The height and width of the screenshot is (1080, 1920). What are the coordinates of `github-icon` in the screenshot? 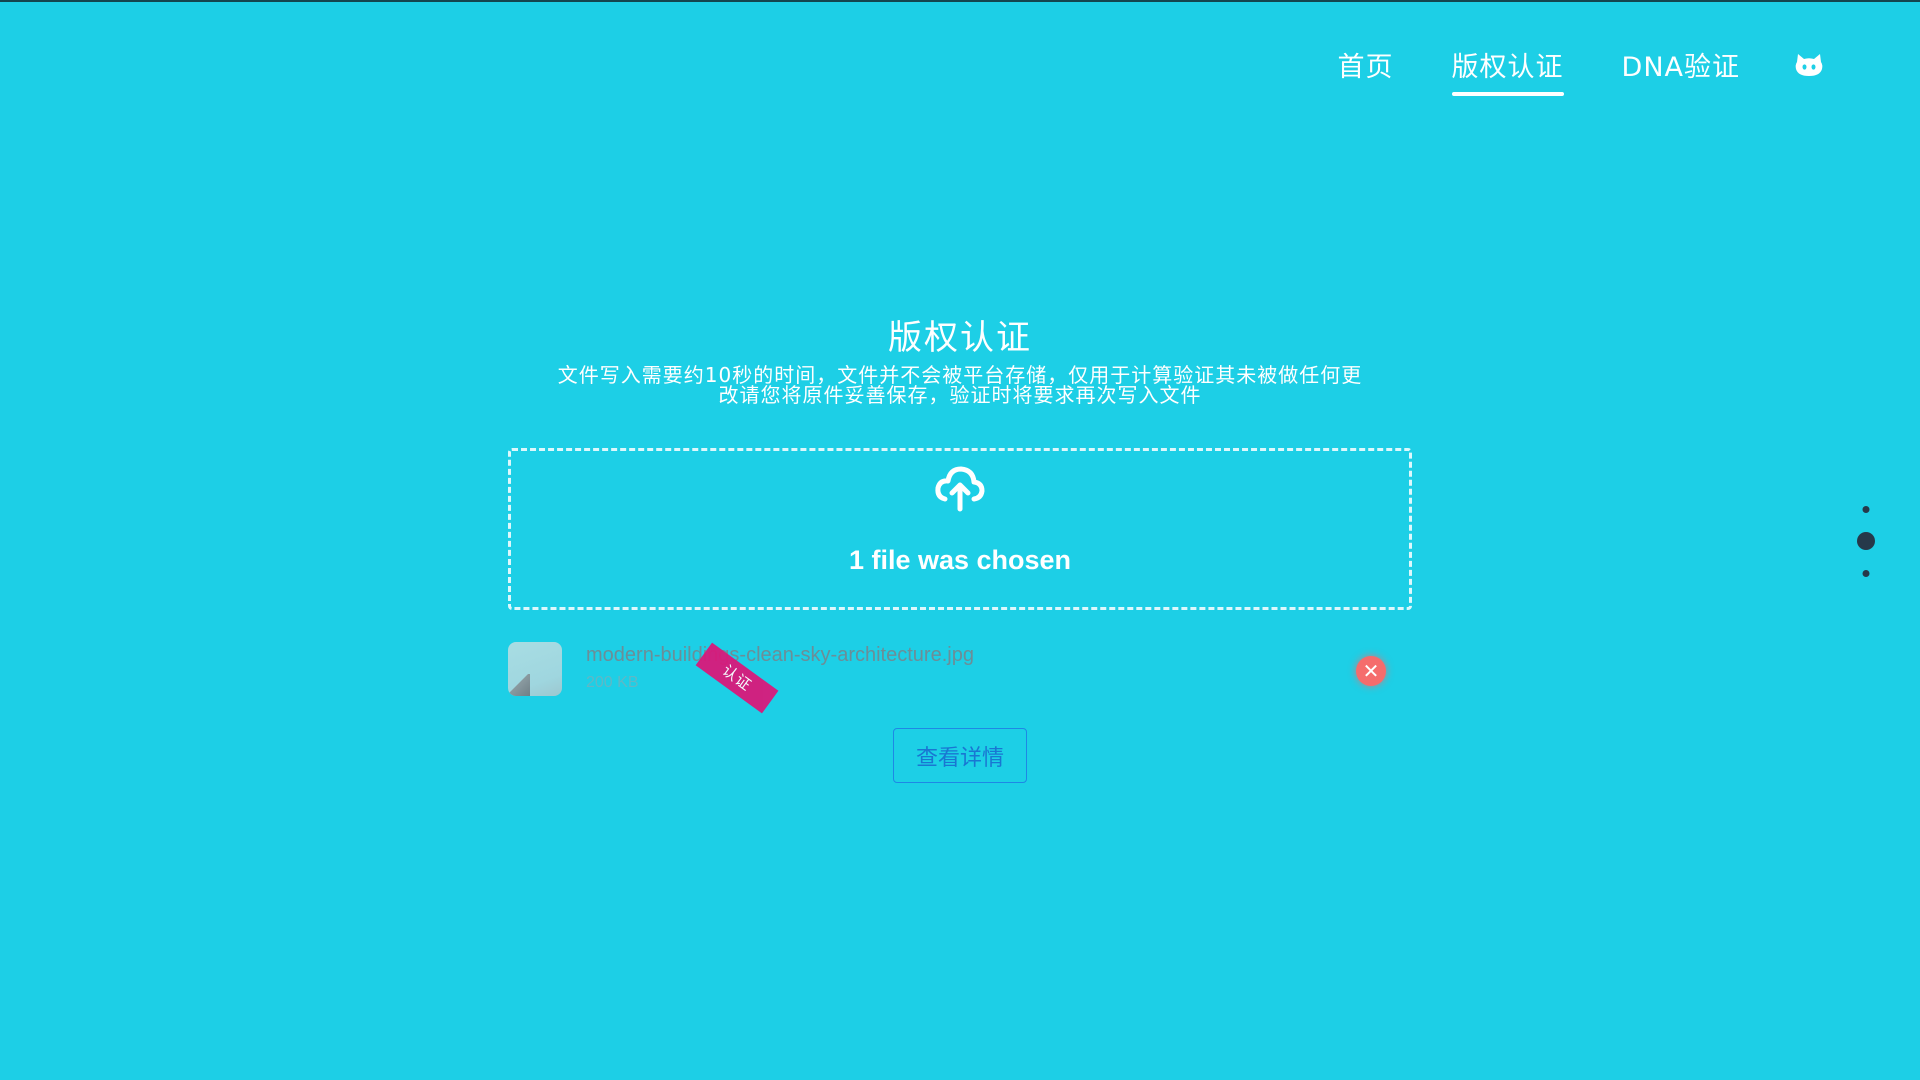 It's located at (1809, 68).